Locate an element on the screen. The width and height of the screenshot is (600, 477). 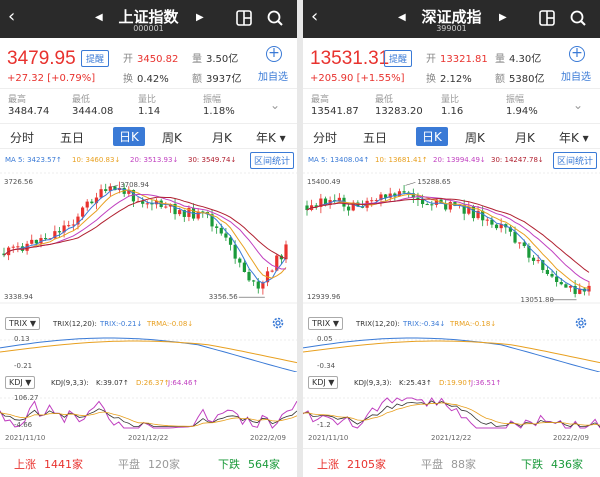
vol-ratio-value: 1.14 is located at coordinates (149, 111).